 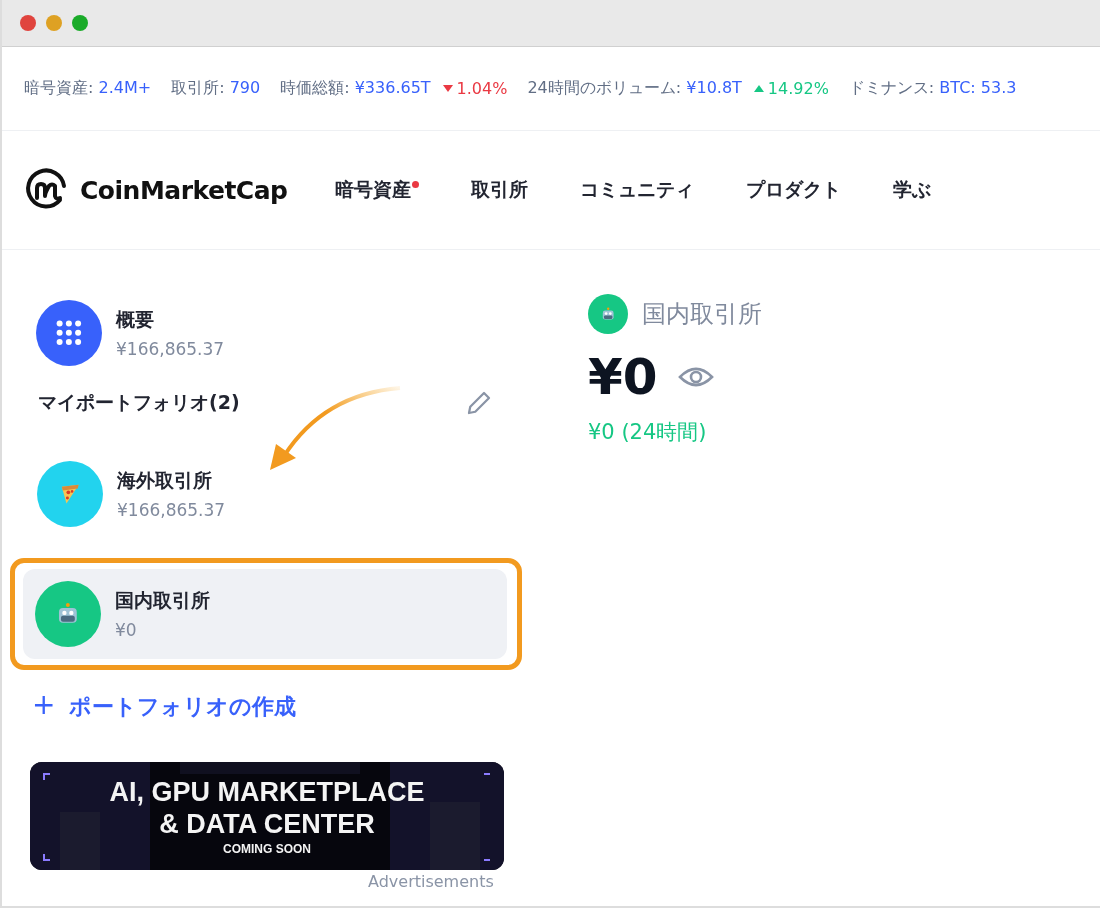 I want to click on ad-caption: Advertisements, so click(x=431, y=881).